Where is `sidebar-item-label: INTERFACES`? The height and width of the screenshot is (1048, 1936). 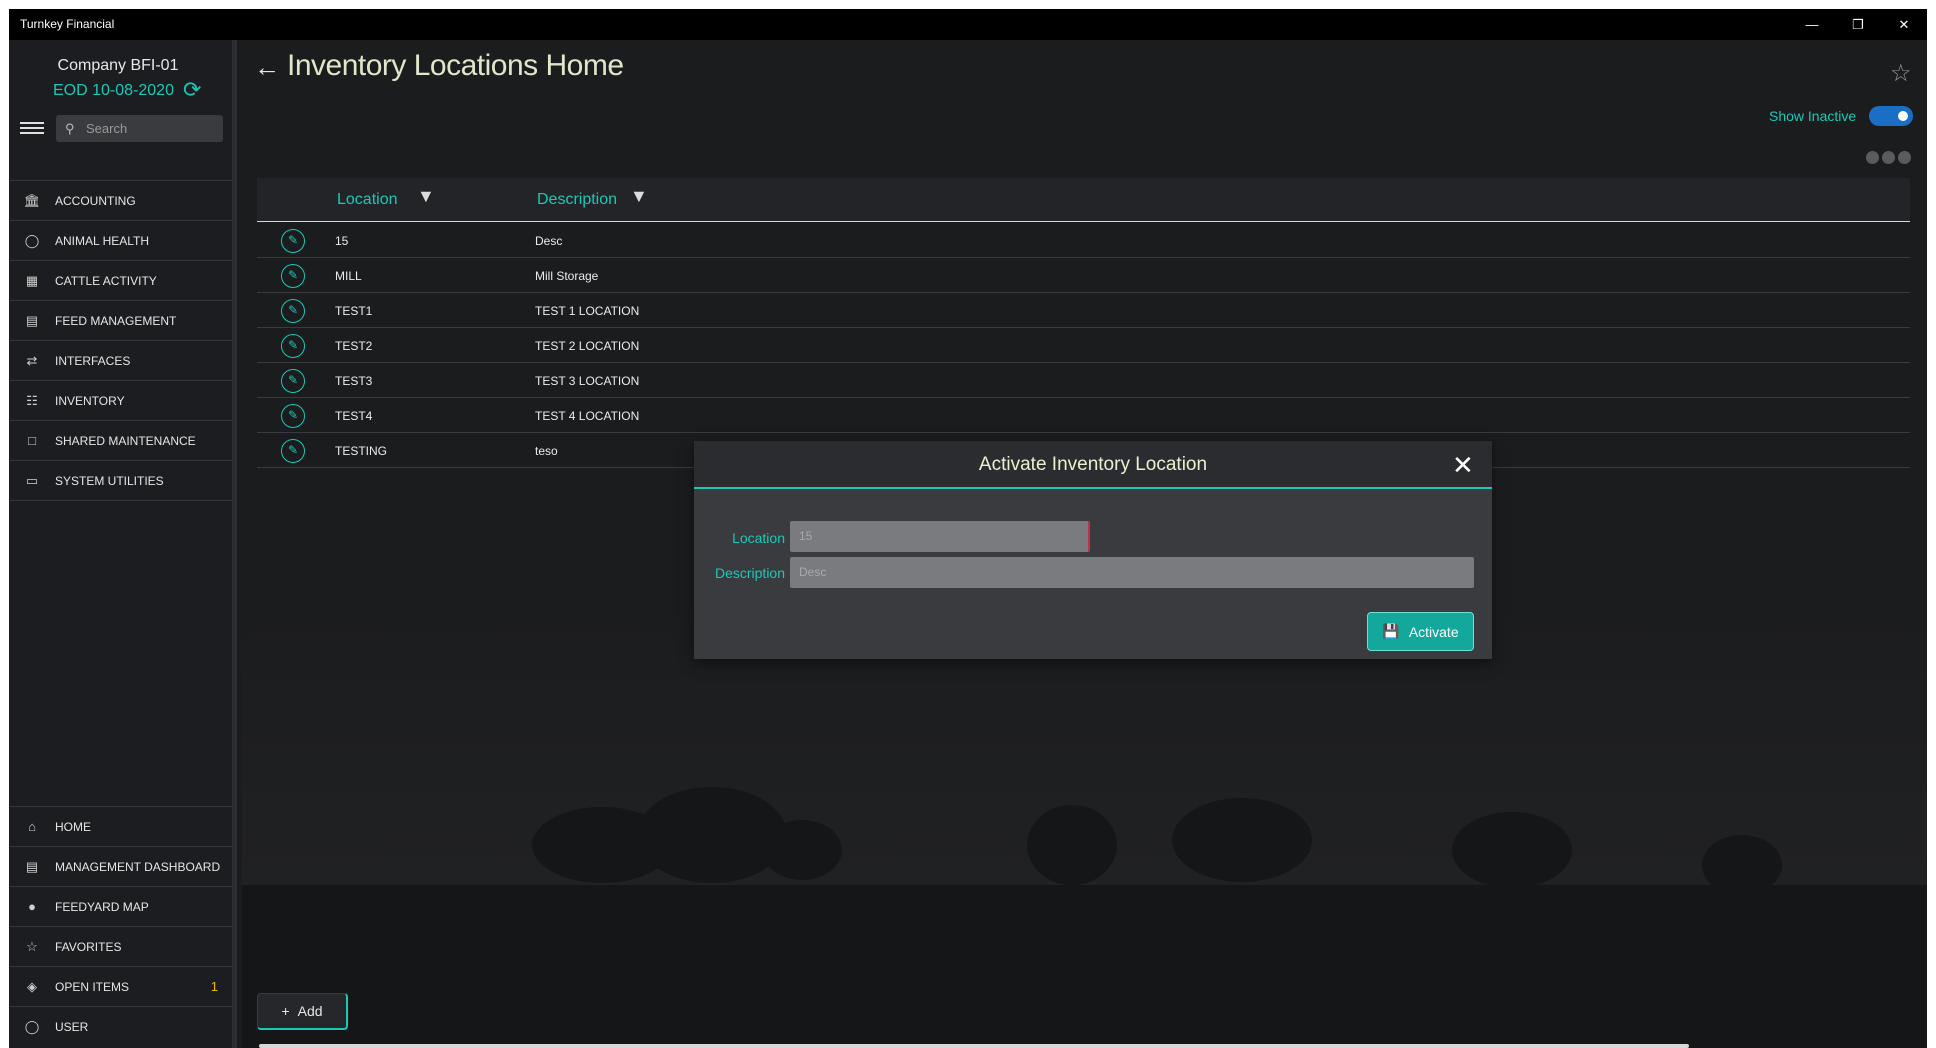
sidebar-item-label: INTERFACES is located at coordinates (93, 360).